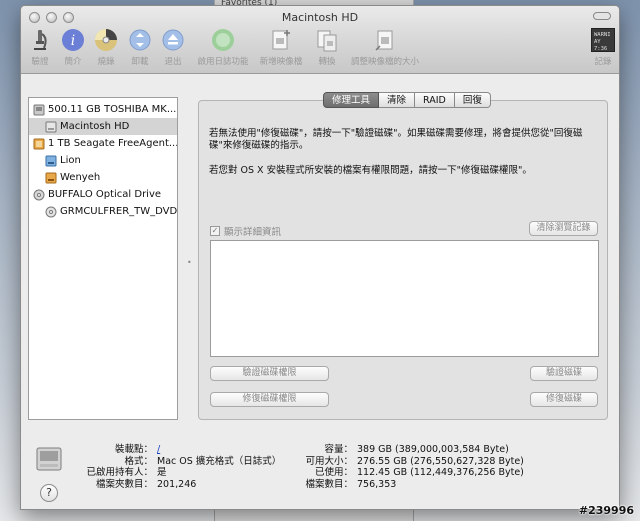 Image resolution: width=640 pixels, height=521 pixels. Describe the element at coordinates (51, 211) in the screenshot. I see `dvd-icon` at that location.